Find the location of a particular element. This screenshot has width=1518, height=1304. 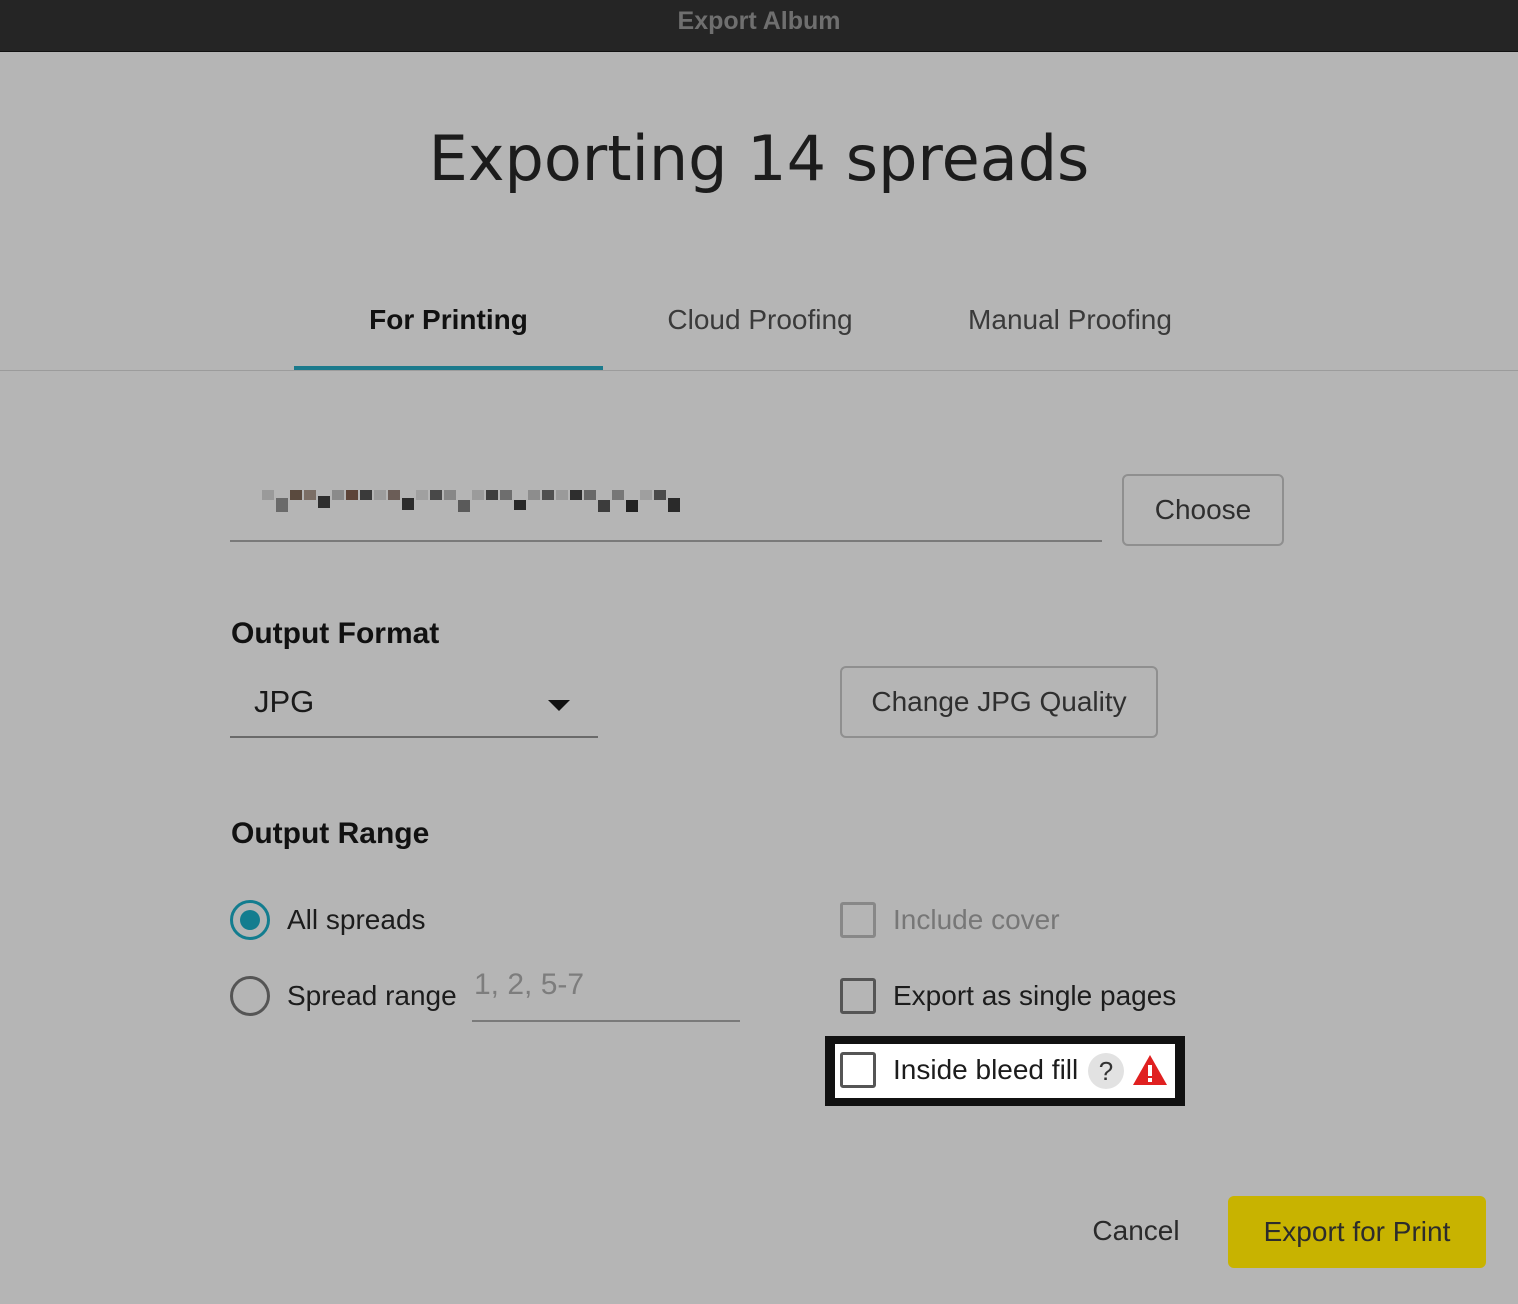

tab-manual-proofing: Manual Proofing is located at coordinates (1070, 329).